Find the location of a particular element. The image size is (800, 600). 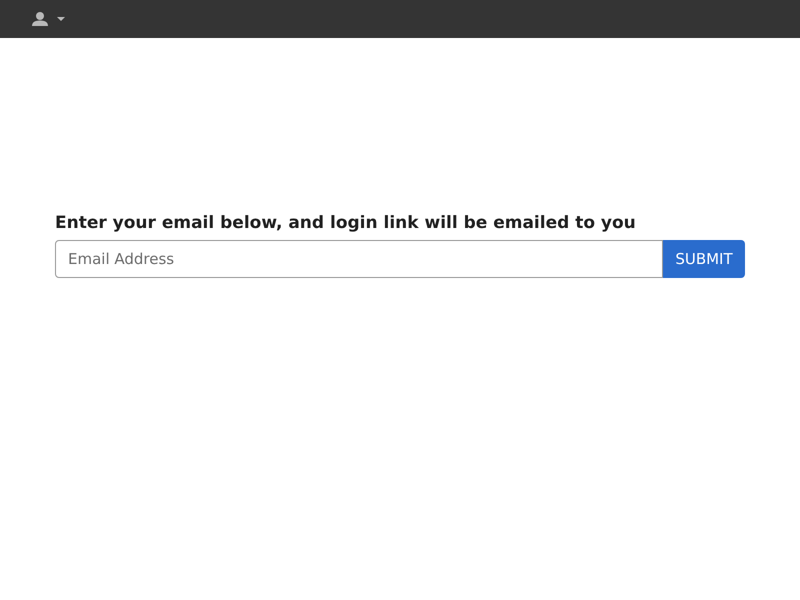

user-icon is located at coordinates (40, 19).